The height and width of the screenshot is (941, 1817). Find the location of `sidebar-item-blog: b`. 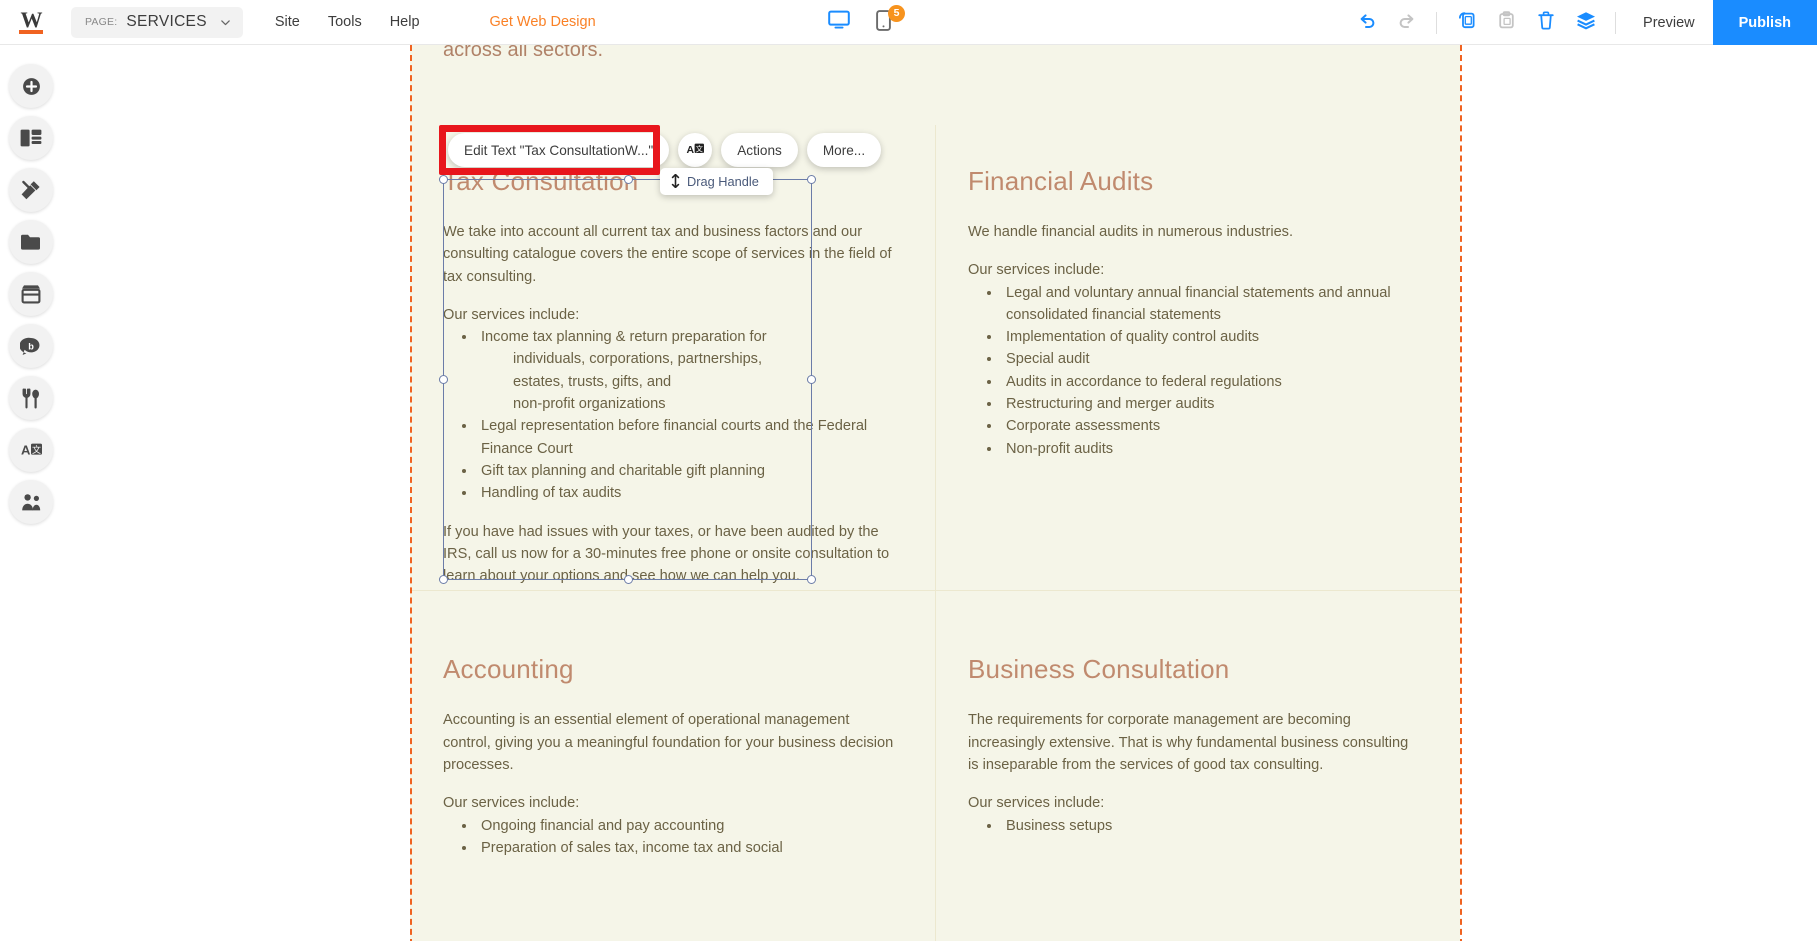

sidebar-item-blog: b is located at coordinates (31, 346).